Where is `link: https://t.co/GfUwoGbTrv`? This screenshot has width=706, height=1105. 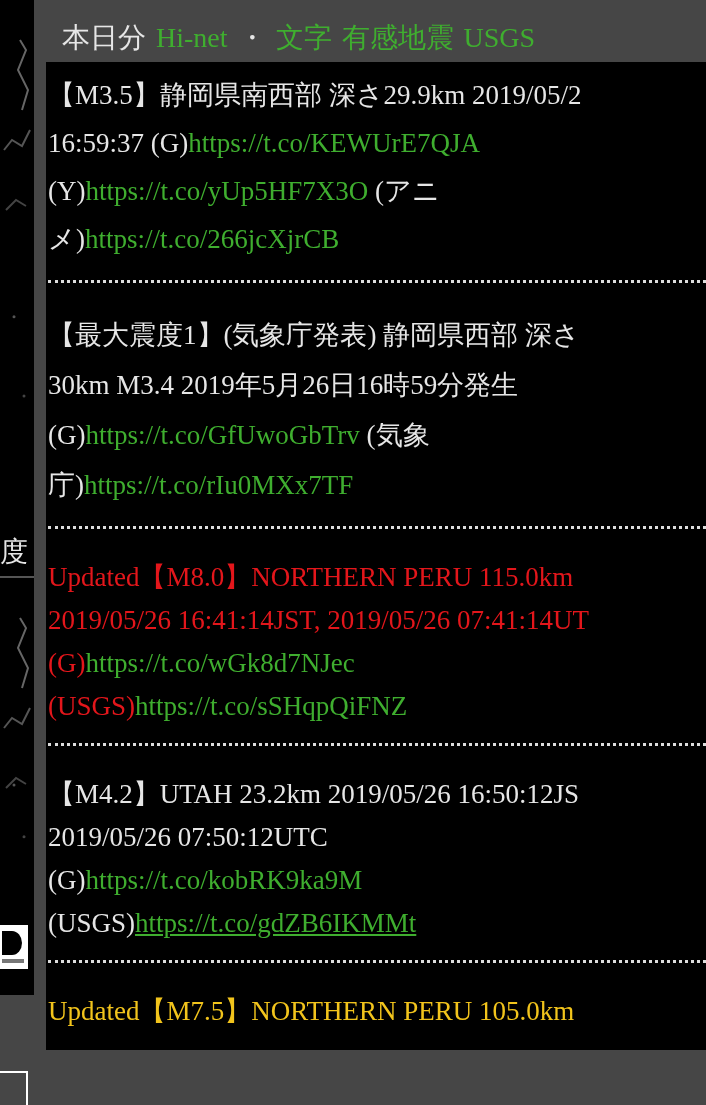
link: https://t.co/GfUwoGbTrv is located at coordinates (222, 435).